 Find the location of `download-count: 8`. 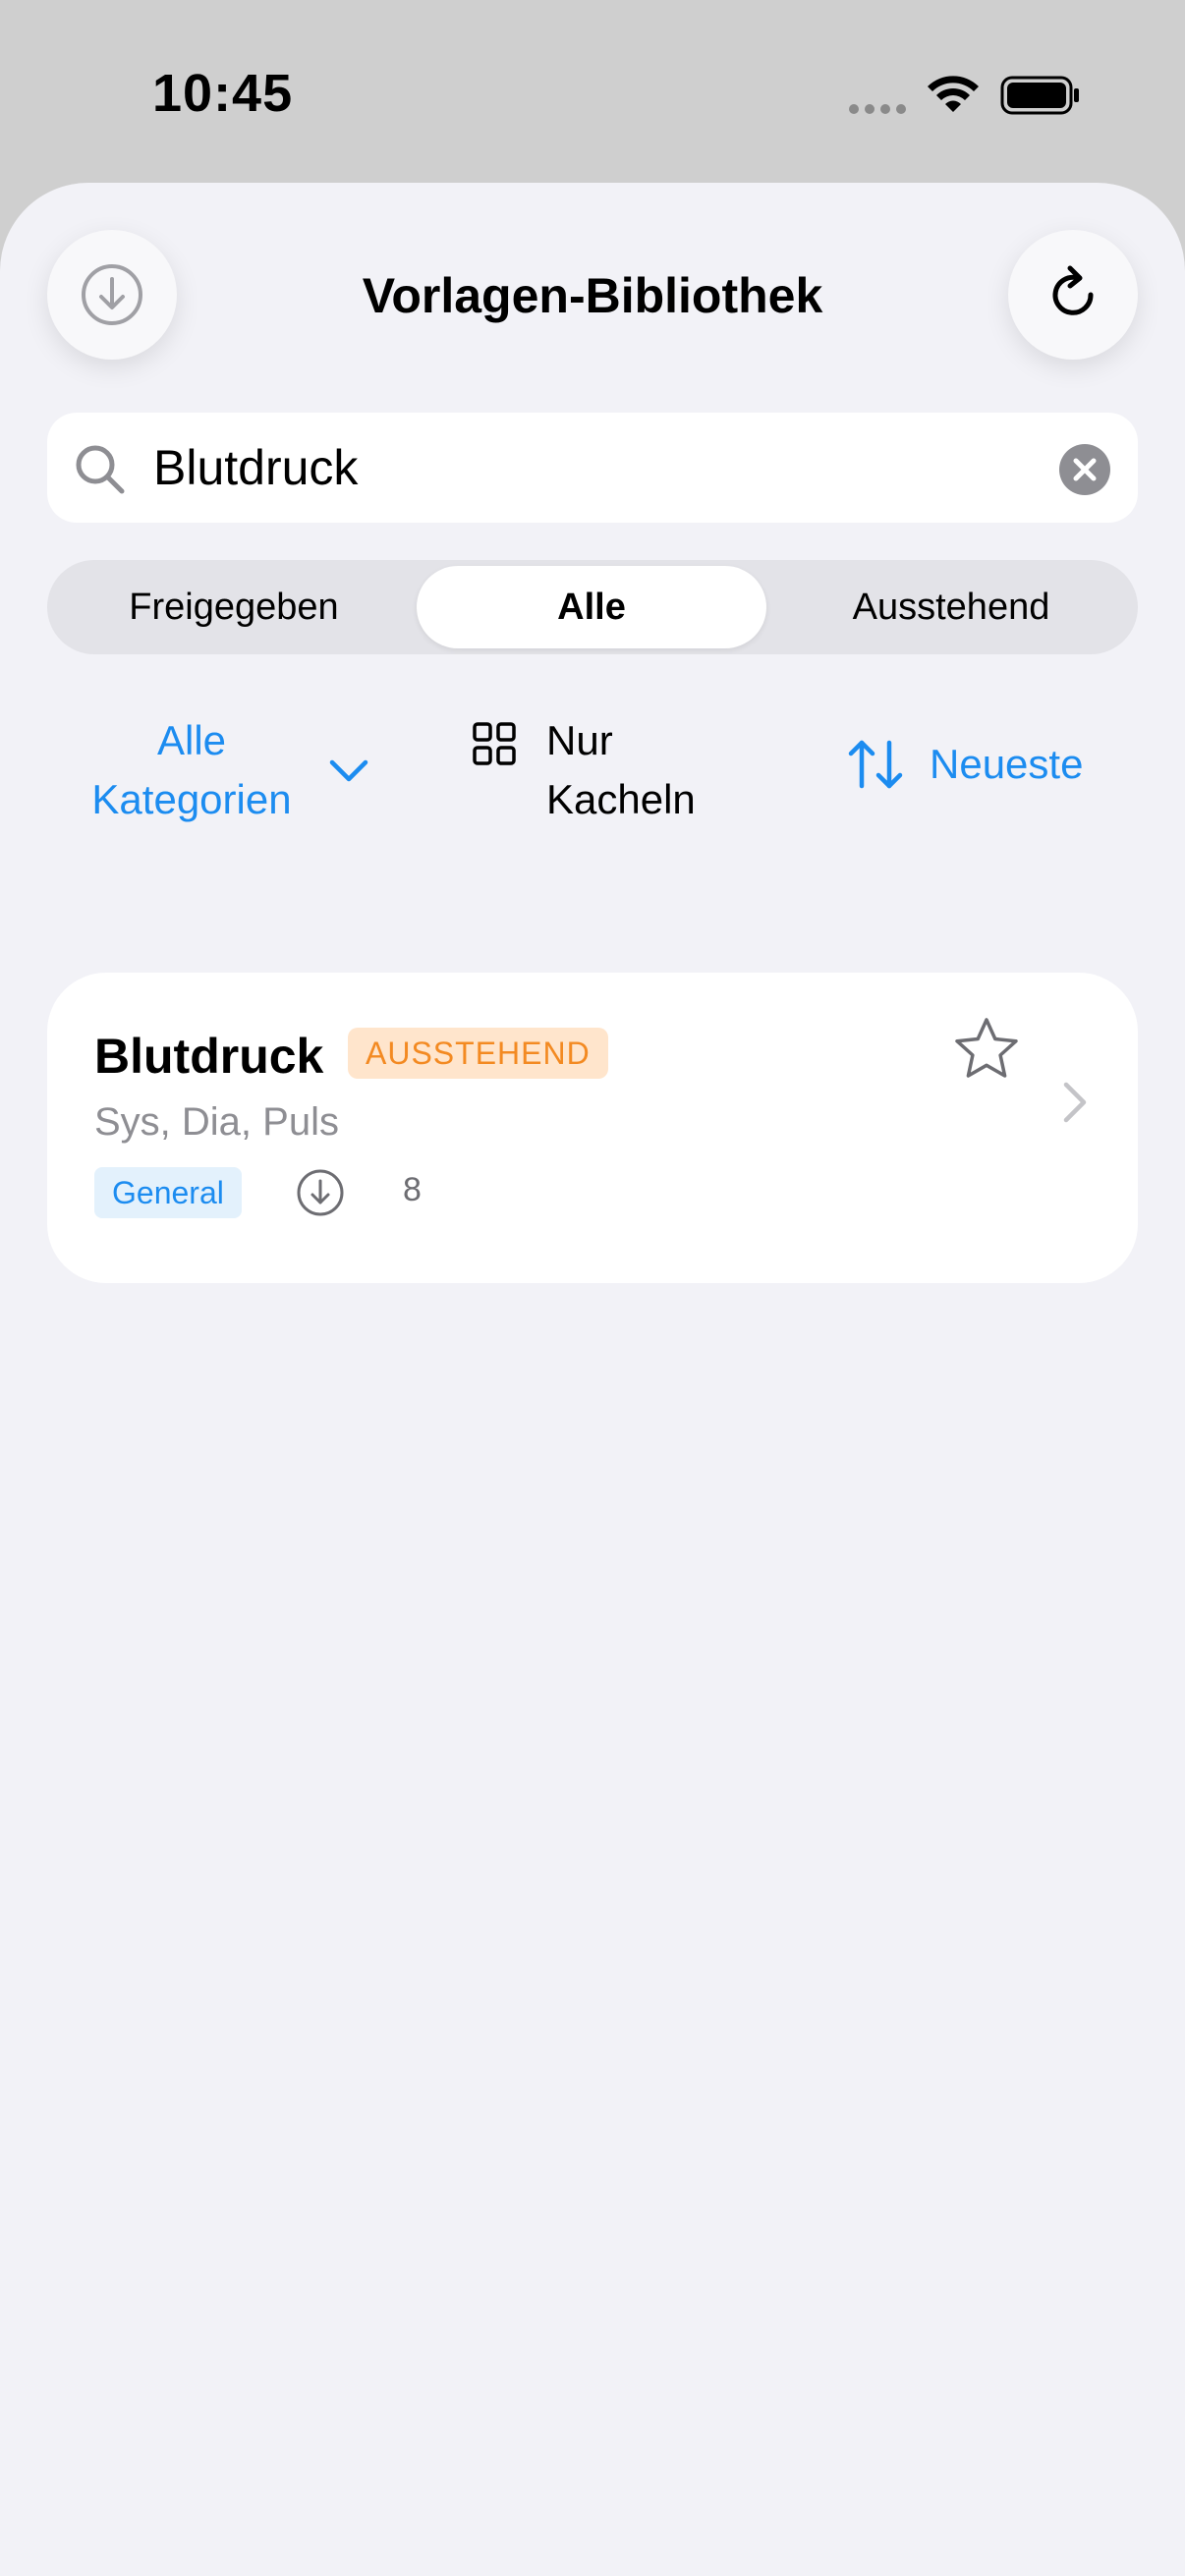

download-count: 8 is located at coordinates (413, 1189).